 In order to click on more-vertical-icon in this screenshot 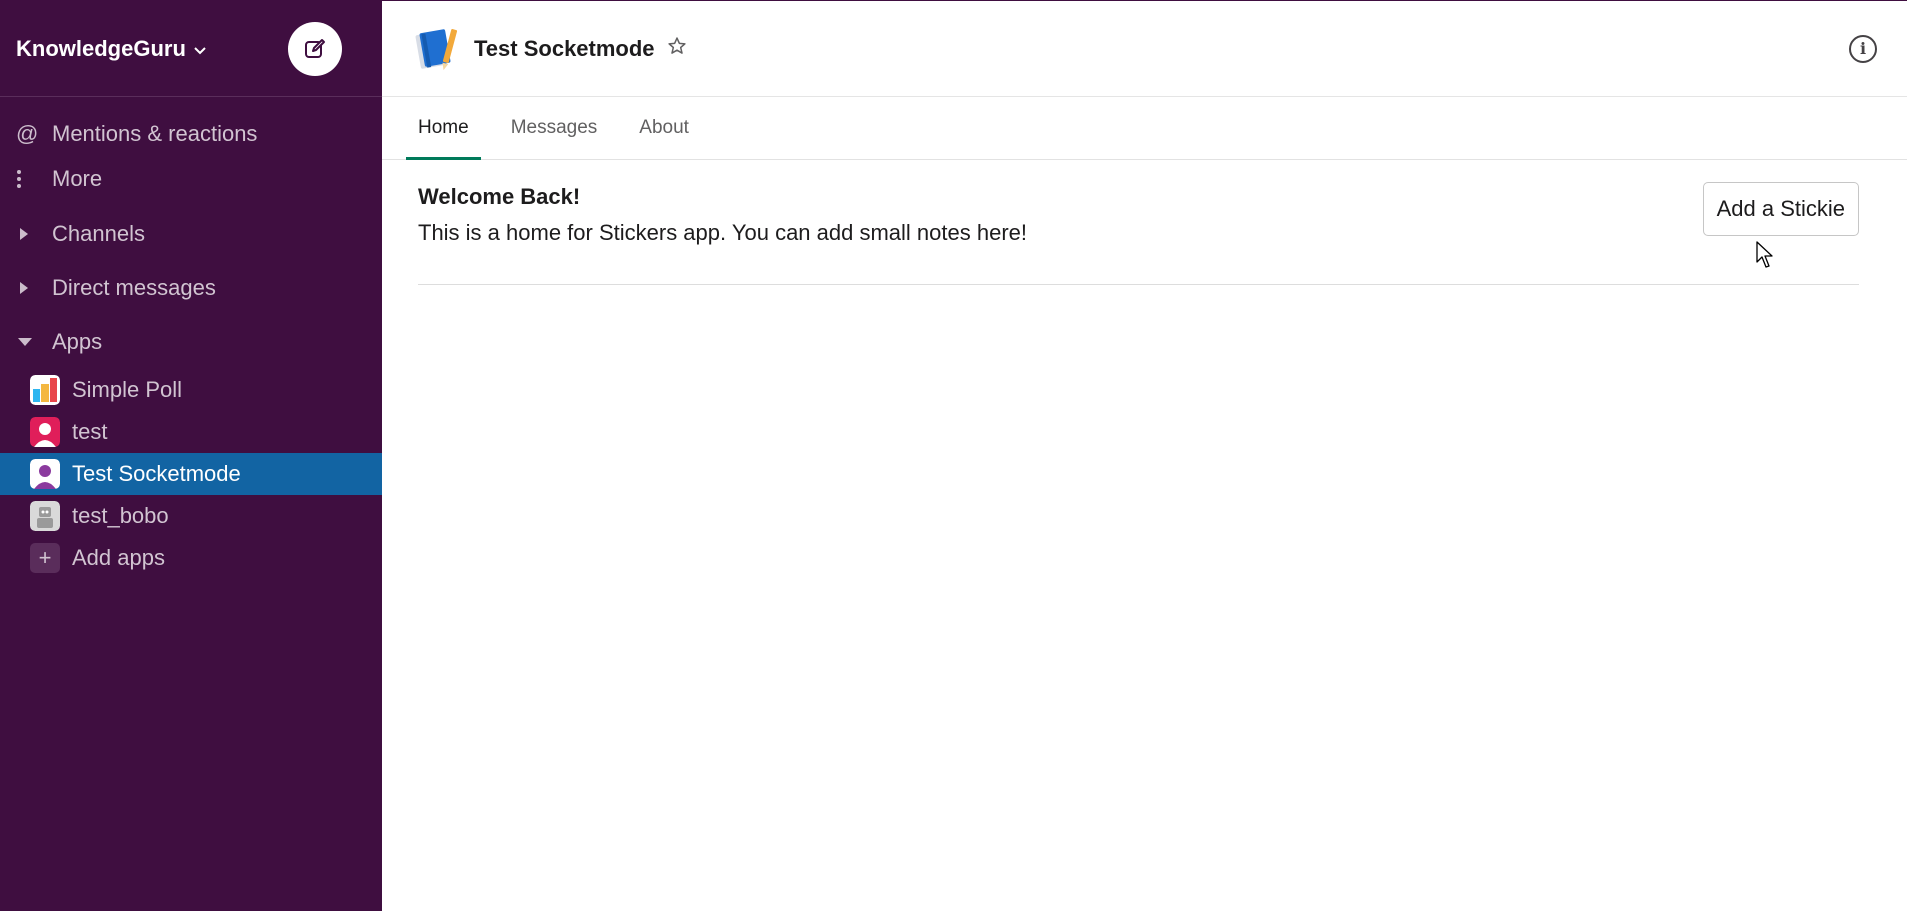, I will do `click(34, 179)`.